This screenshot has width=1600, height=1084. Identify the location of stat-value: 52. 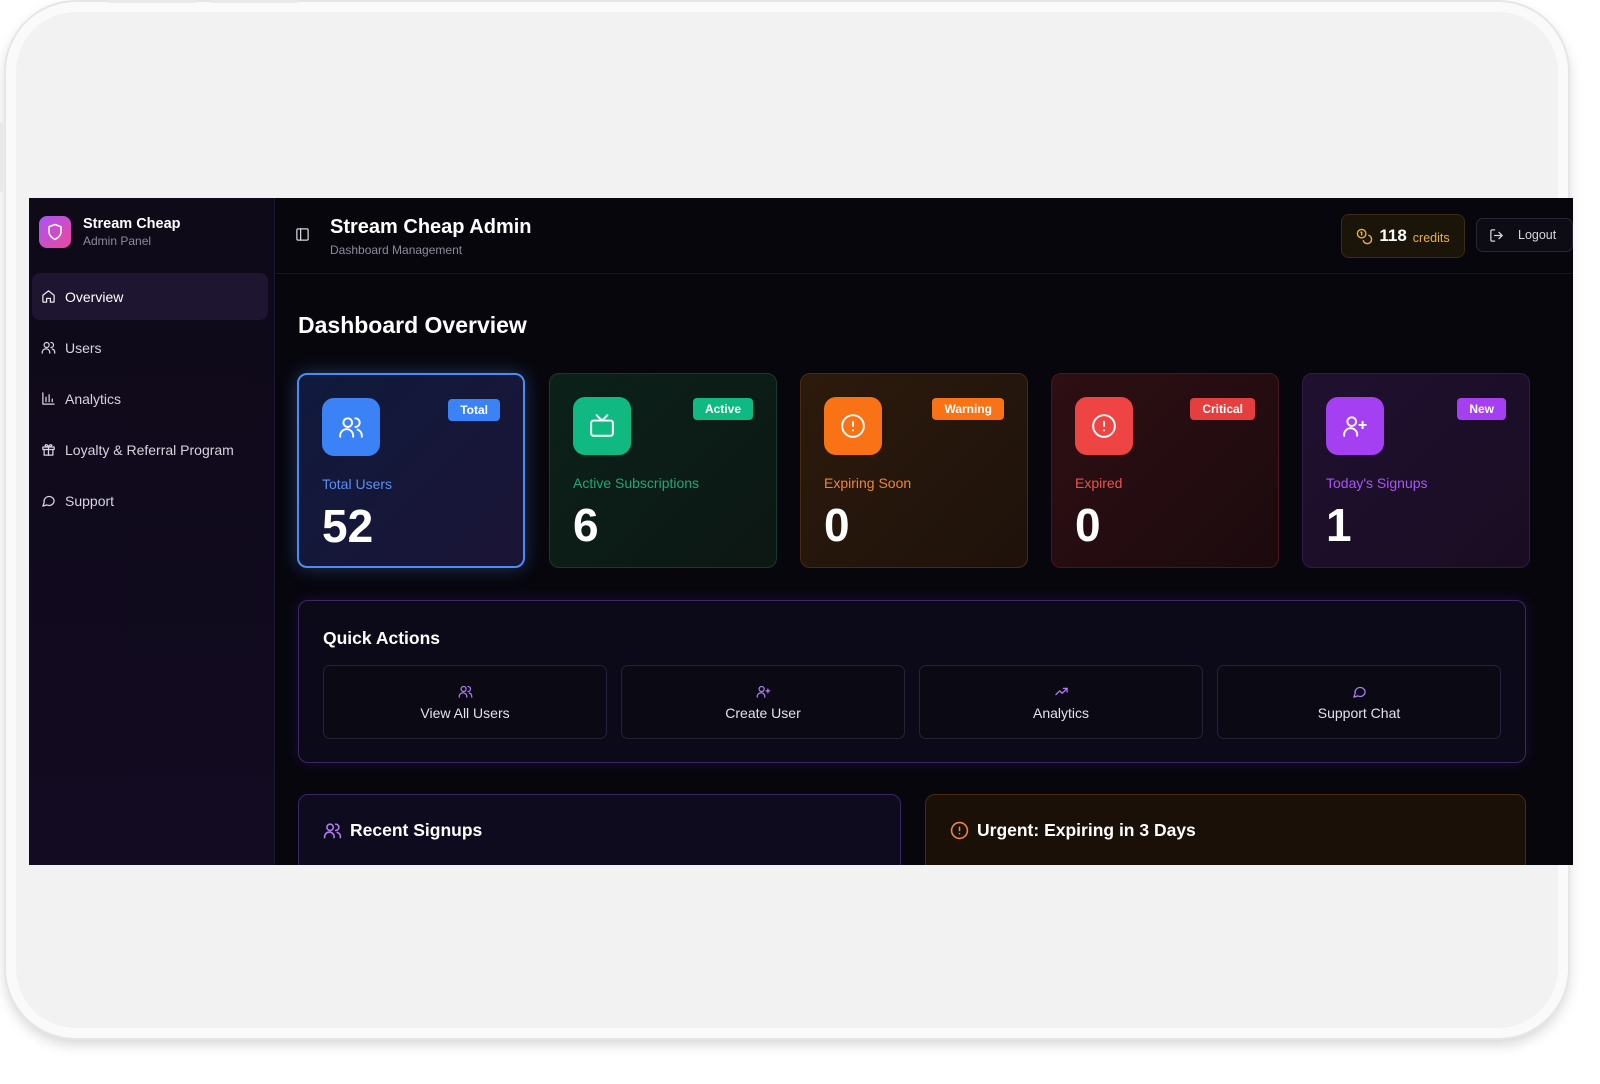
(348, 526).